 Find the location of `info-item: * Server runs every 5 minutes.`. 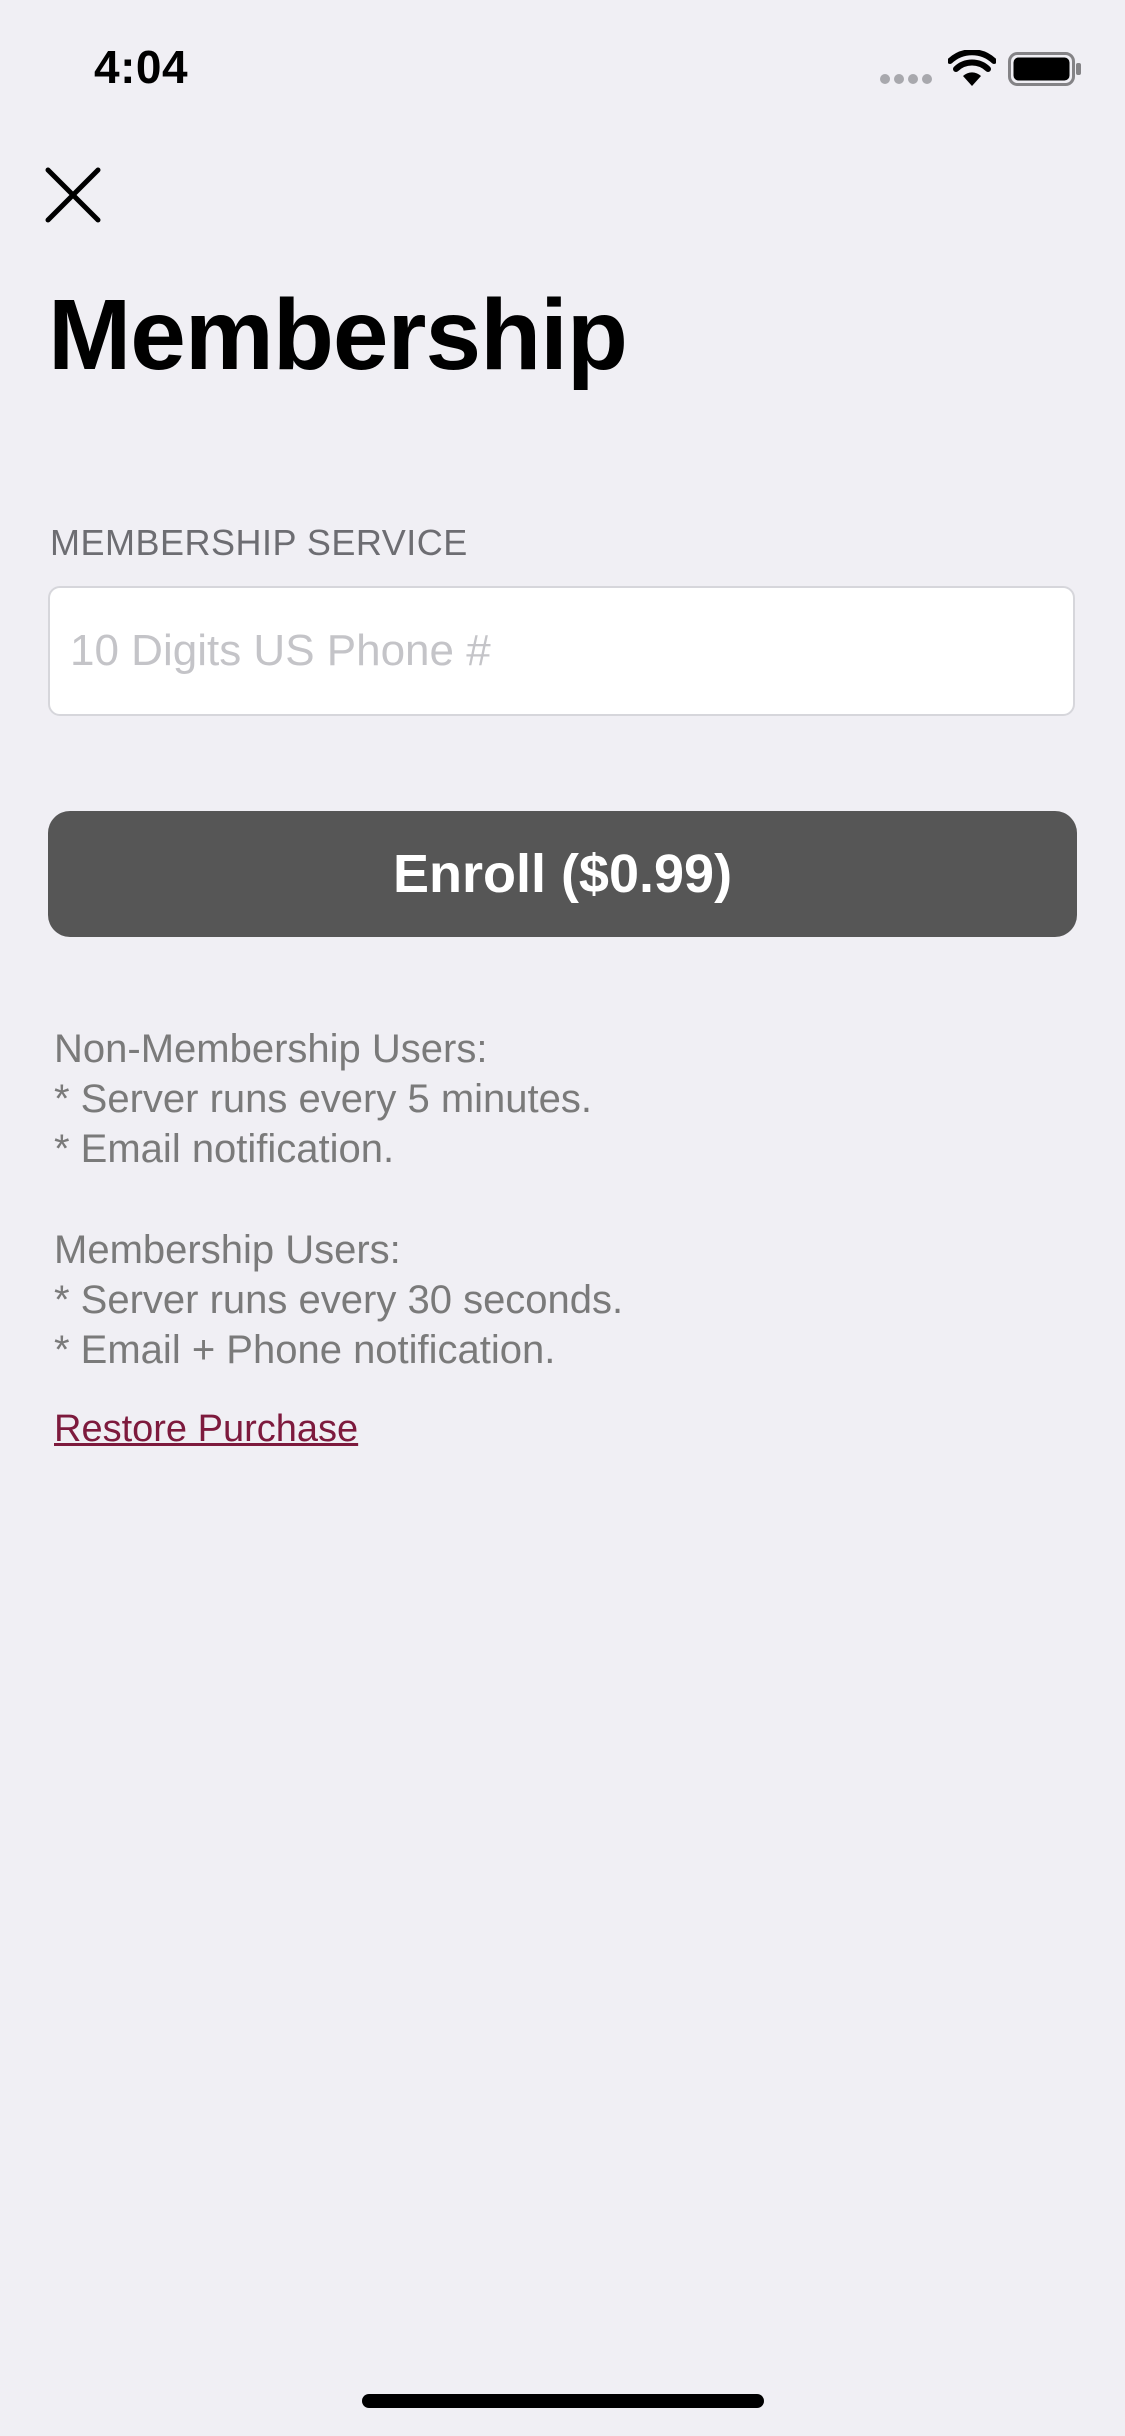

info-item: * Server runs every 5 minutes. is located at coordinates (323, 1099).